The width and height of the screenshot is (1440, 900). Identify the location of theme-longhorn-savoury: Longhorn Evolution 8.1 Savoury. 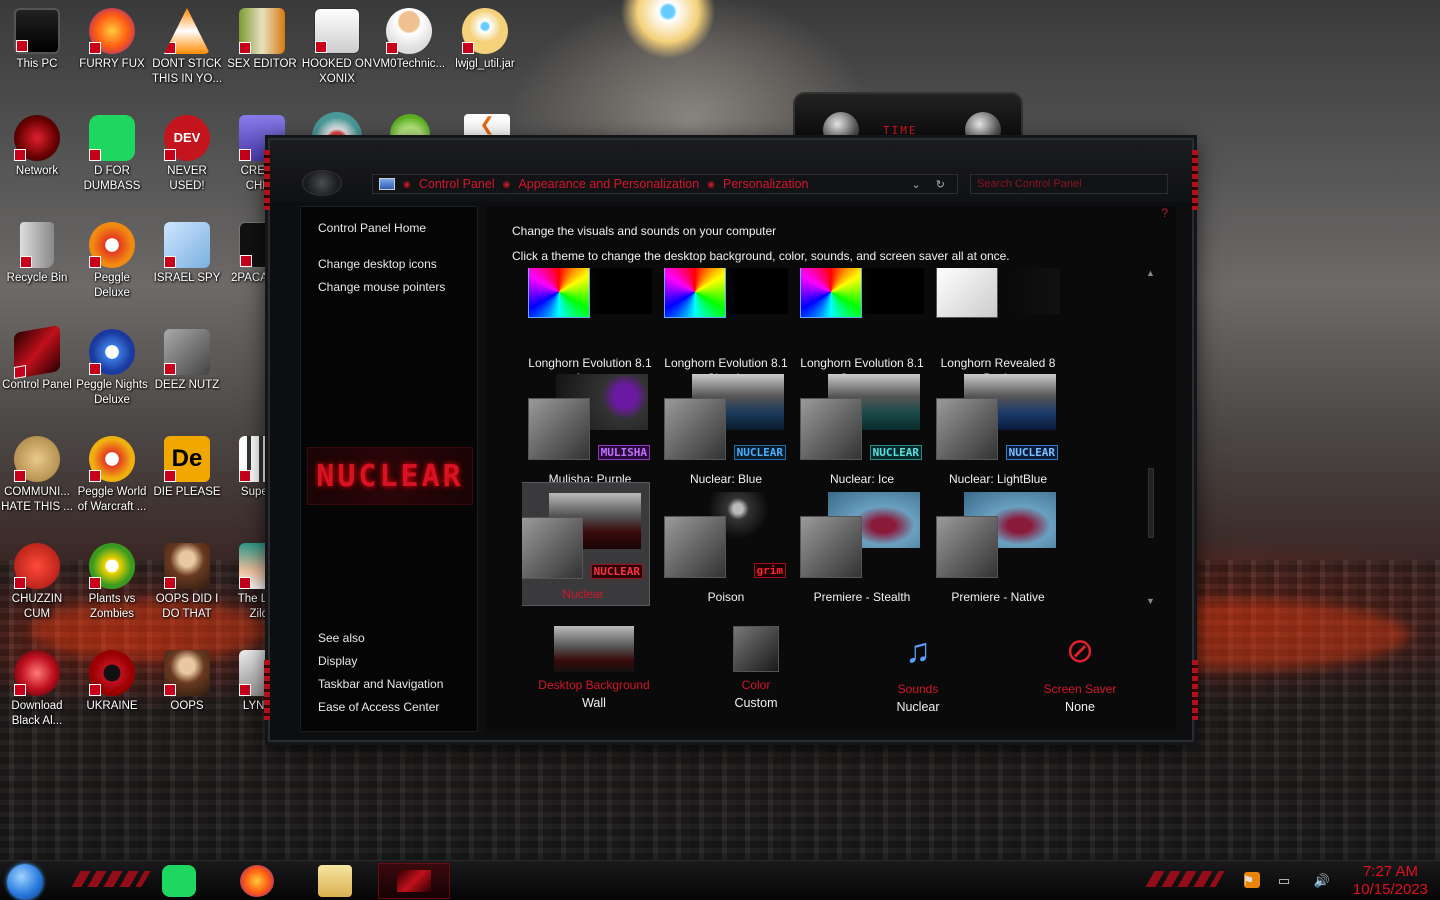
(862, 326).